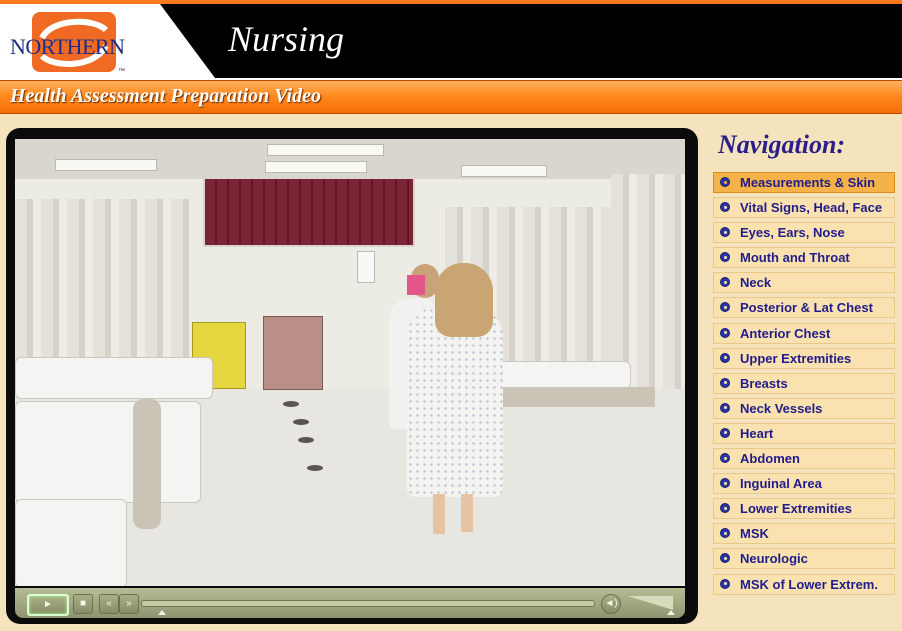  What do you see at coordinates (764, 383) in the screenshot?
I see `nav-item-label: Breasts` at bounding box center [764, 383].